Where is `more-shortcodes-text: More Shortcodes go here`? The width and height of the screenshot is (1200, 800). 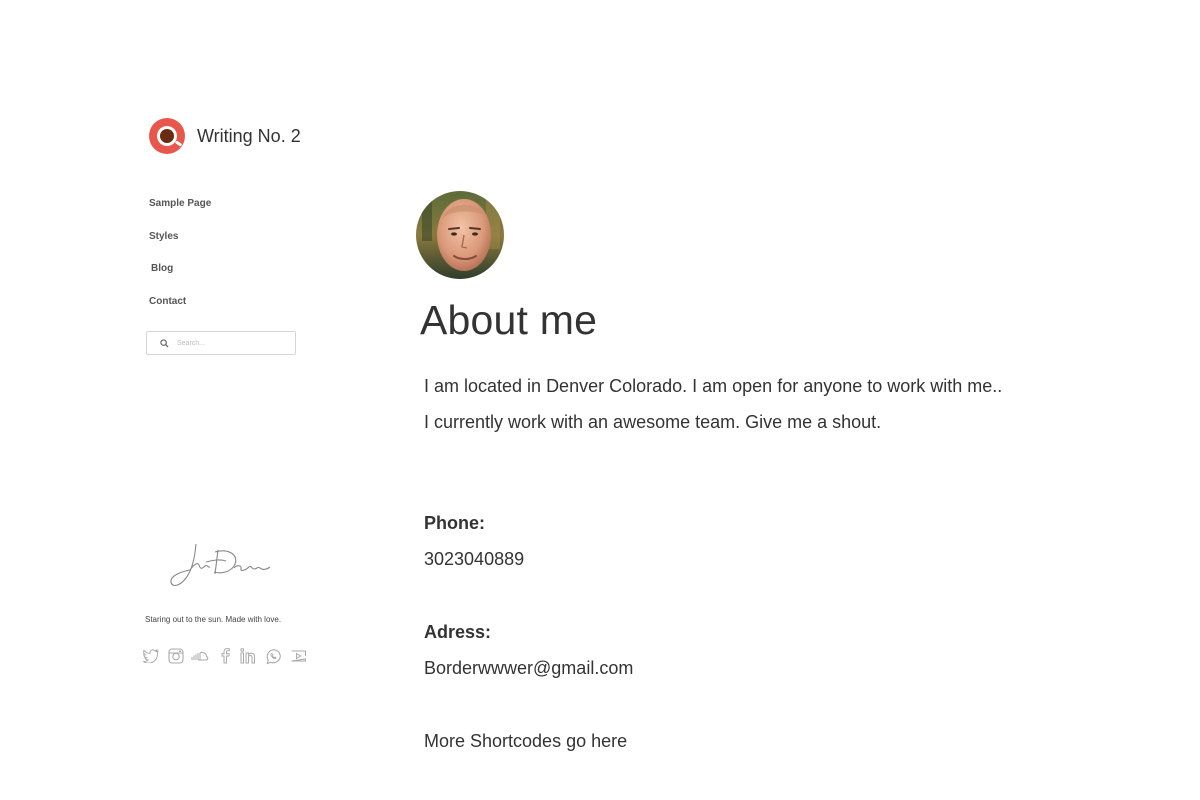
more-shortcodes-text: More Shortcodes go here is located at coordinates (526, 741).